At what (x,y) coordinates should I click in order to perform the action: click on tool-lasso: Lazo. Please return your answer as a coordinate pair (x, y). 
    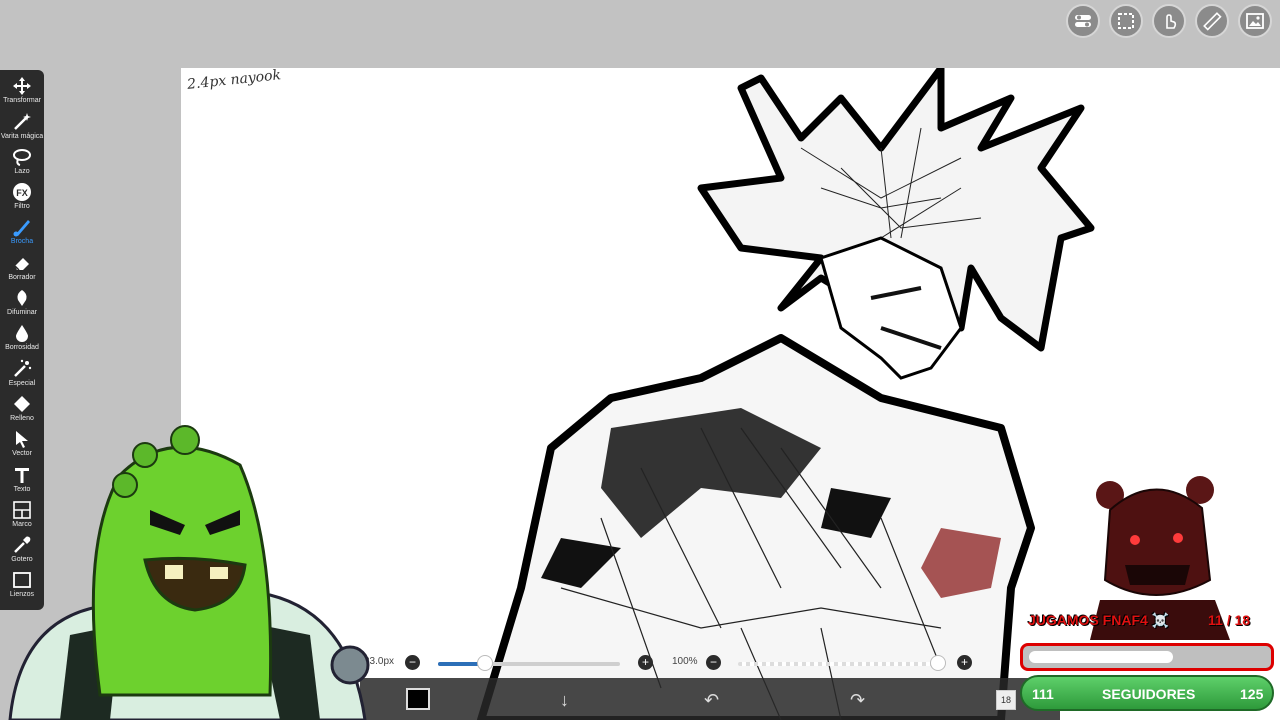
    Looking at the image, I should click on (22, 158).